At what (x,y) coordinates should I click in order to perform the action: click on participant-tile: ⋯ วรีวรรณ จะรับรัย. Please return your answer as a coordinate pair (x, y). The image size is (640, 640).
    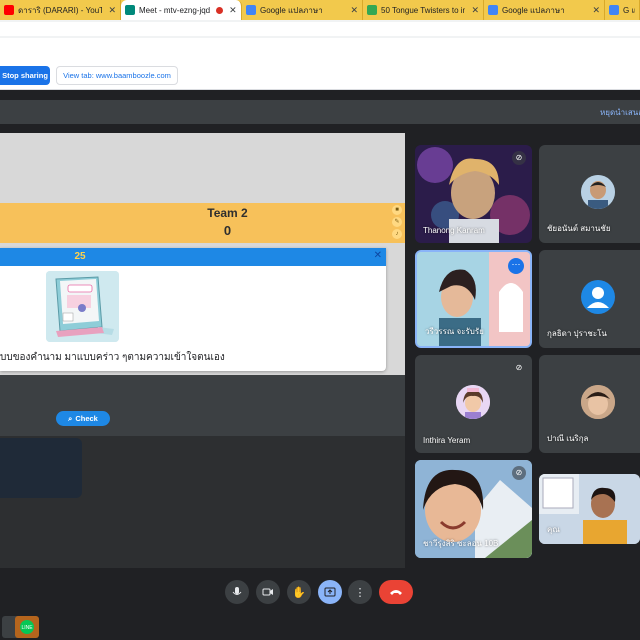
    Looking at the image, I should click on (473, 299).